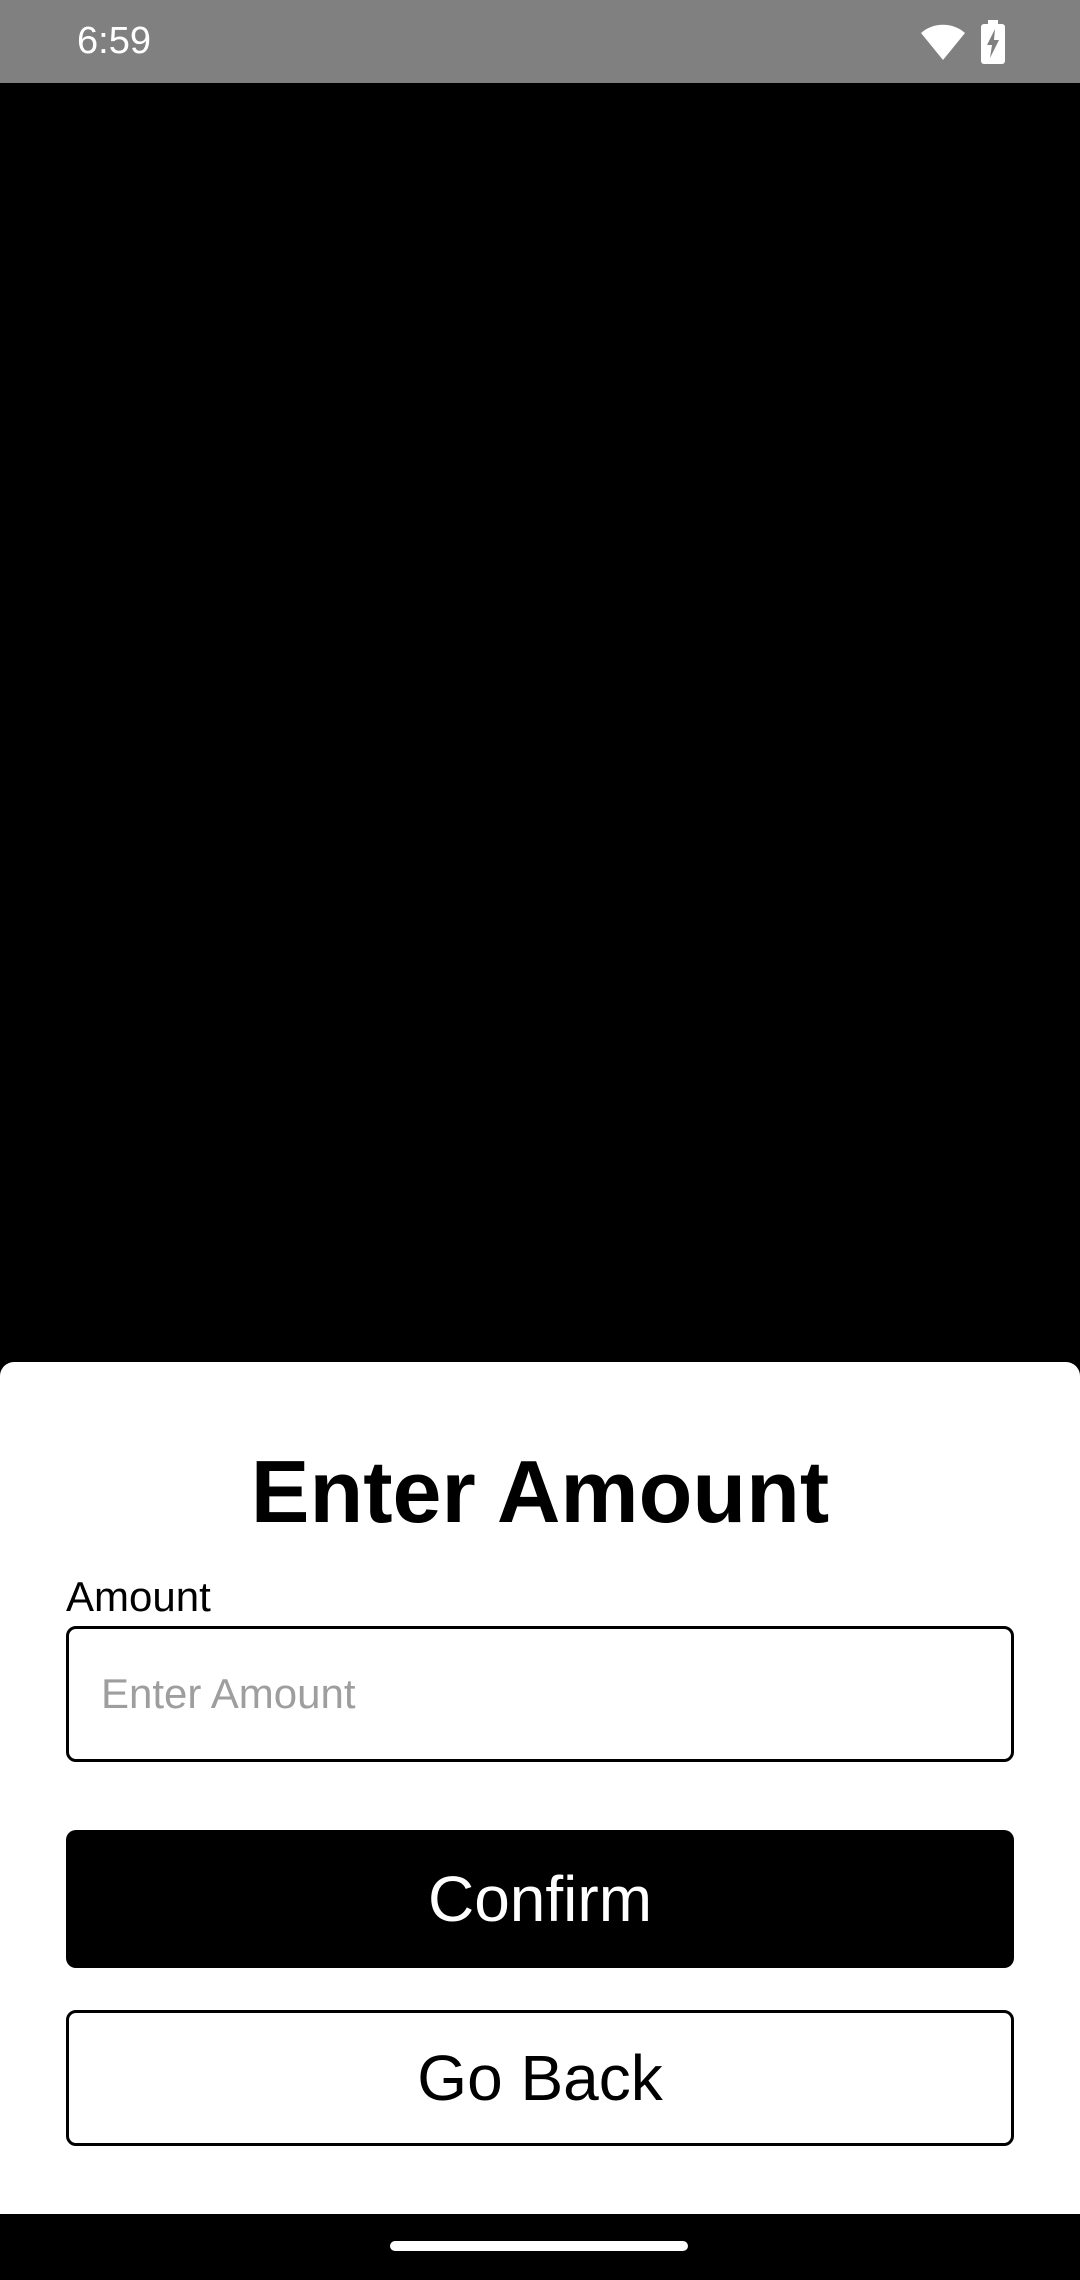  What do you see at coordinates (138, 1596) in the screenshot?
I see `amount-label: Amount` at bounding box center [138, 1596].